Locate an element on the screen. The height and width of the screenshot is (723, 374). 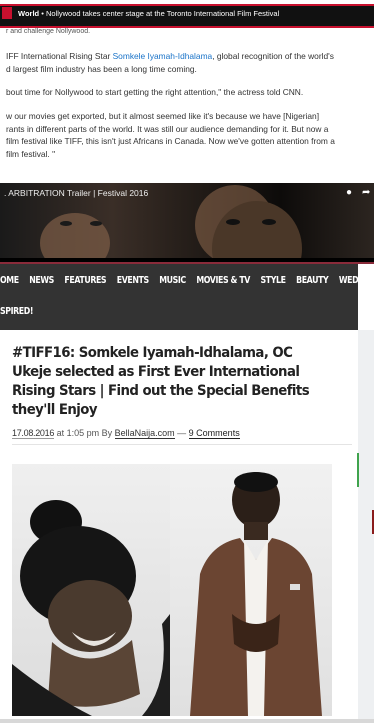
nav-edge is located at coordinates (366, 297).